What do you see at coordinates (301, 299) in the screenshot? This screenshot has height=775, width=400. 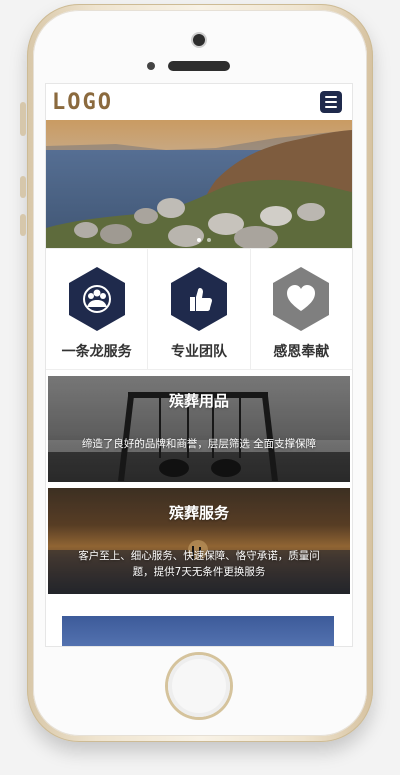 I see `heart-icon` at bounding box center [301, 299].